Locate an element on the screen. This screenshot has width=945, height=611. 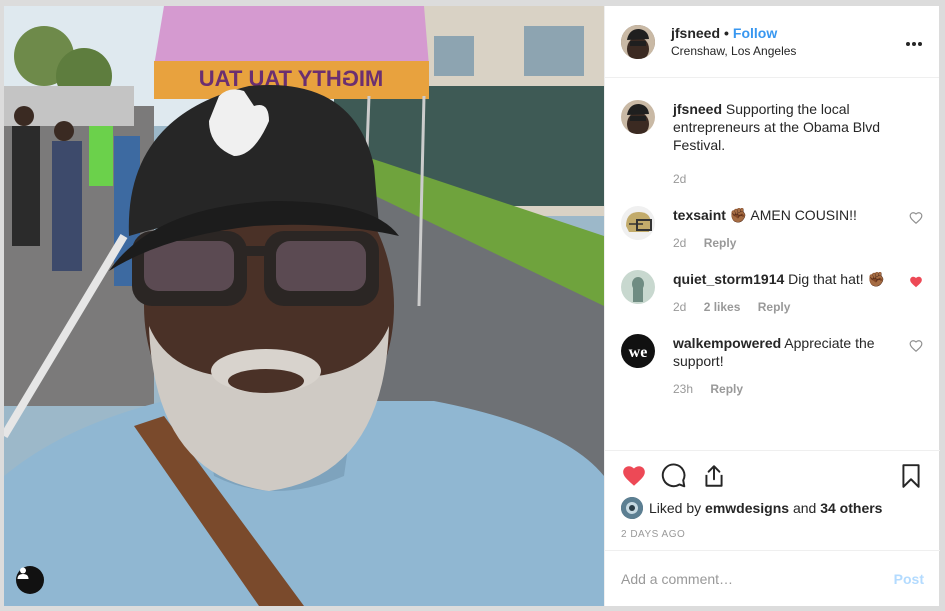
avatar: we is located at coordinates (638, 351).